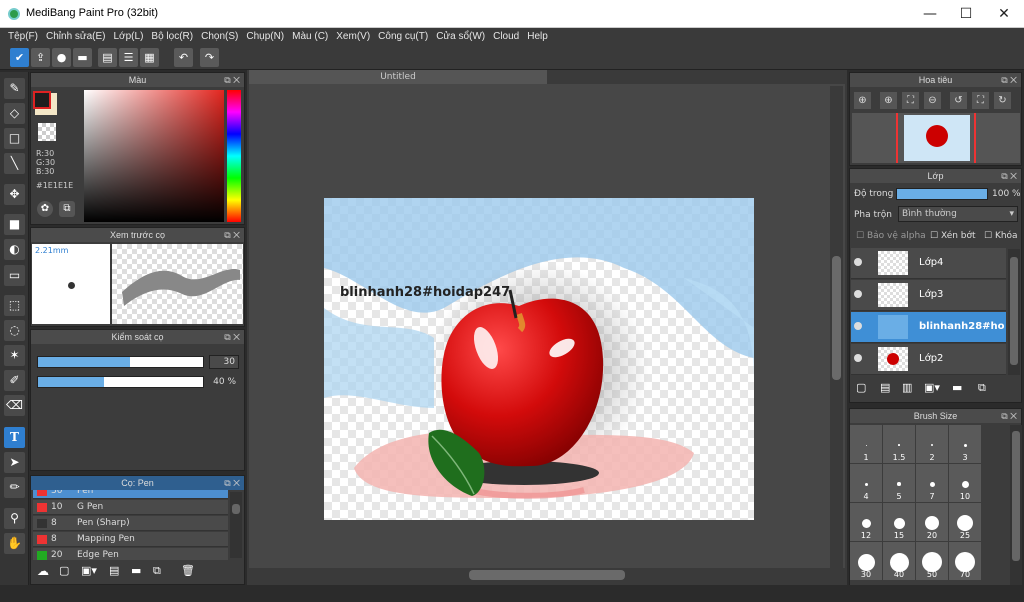 The image size is (1024, 602). What do you see at coordinates (117, 572) in the screenshot?
I see `brush-settings-icon: ▤` at bounding box center [117, 572].